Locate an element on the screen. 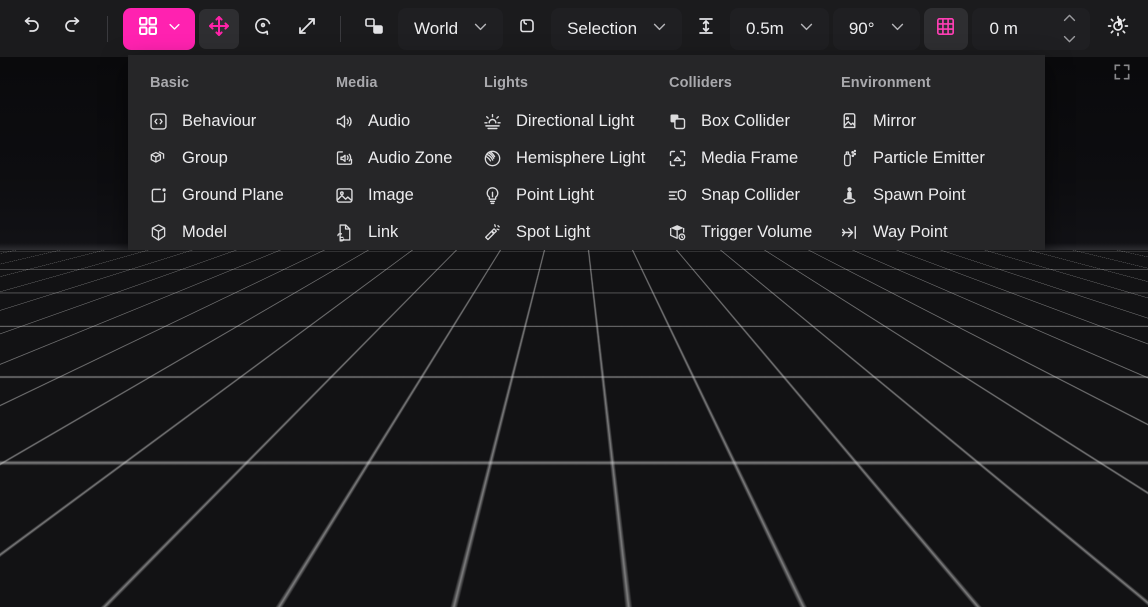 This screenshot has width=1148, height=607. menu-item-pdf: PDF is located at coordinates (388, 269).